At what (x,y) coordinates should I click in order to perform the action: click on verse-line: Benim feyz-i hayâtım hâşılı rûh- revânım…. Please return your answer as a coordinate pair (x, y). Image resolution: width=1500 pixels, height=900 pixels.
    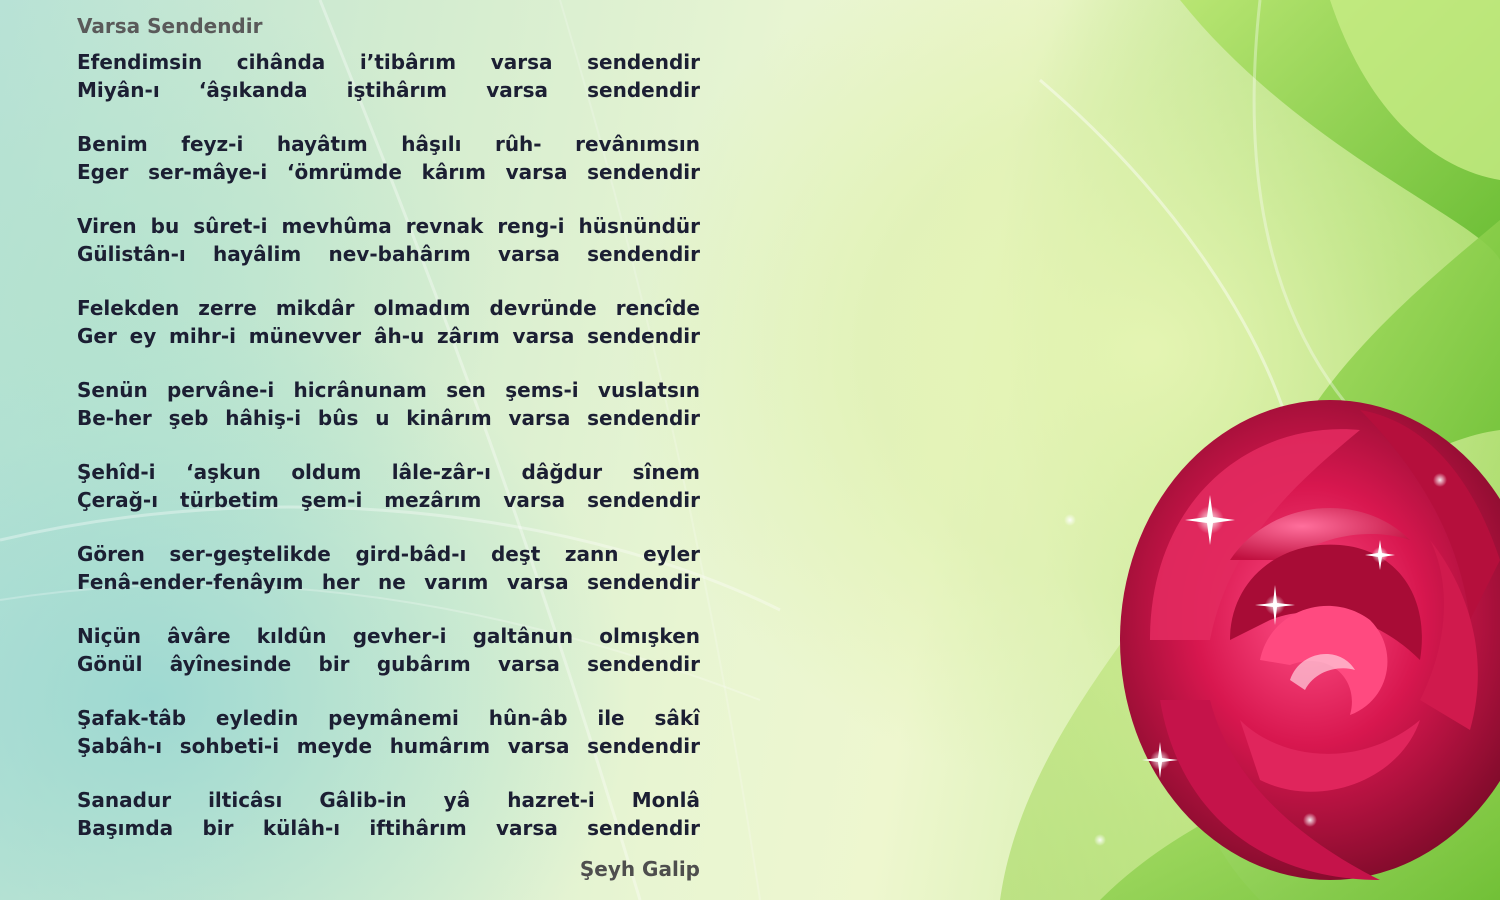
    Looking at the image, I should click on (388, 144).